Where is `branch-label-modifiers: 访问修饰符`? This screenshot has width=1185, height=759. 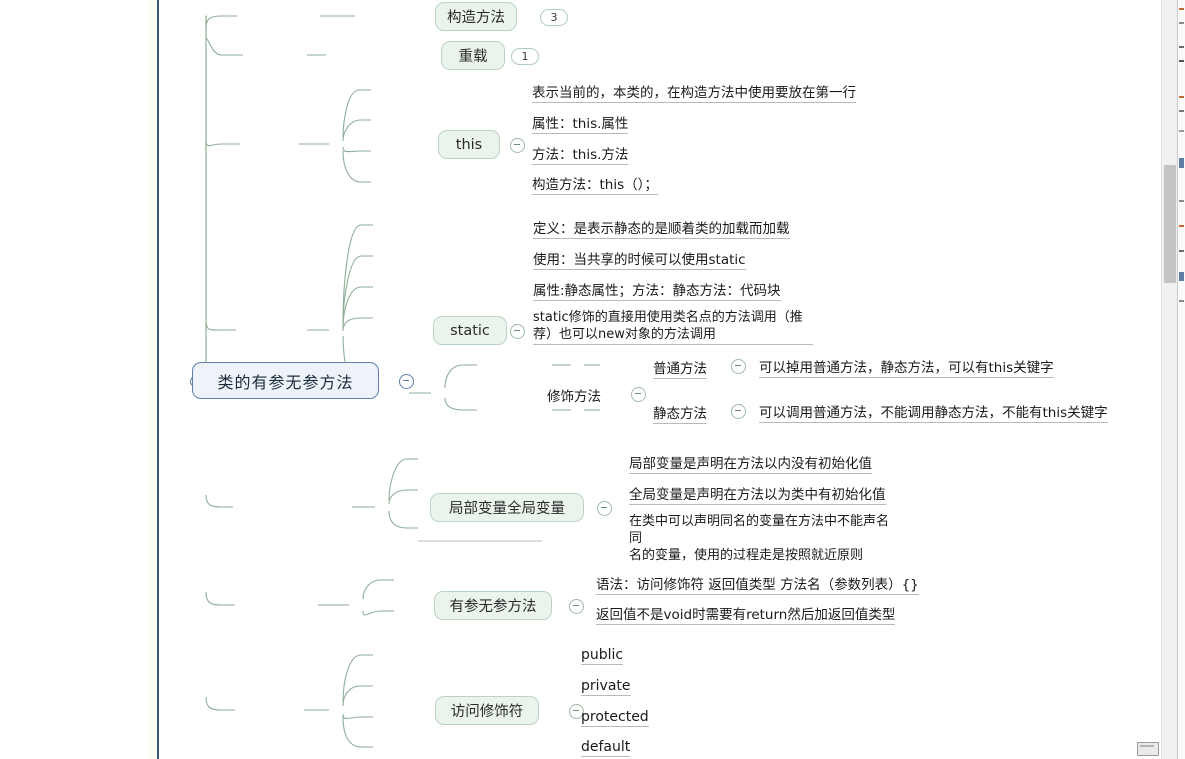
branch-label-modifiers: 访问修饰符 is located at coordinates (487, 712).